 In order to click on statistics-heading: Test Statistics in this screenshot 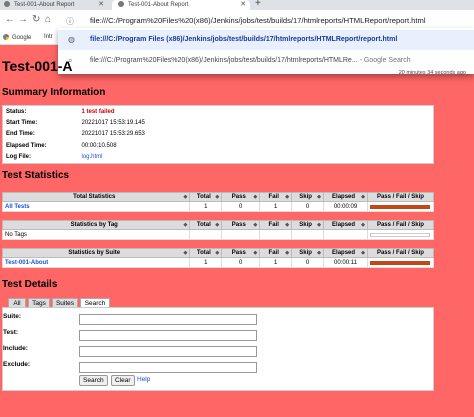, I will do `click(36, 175)`.